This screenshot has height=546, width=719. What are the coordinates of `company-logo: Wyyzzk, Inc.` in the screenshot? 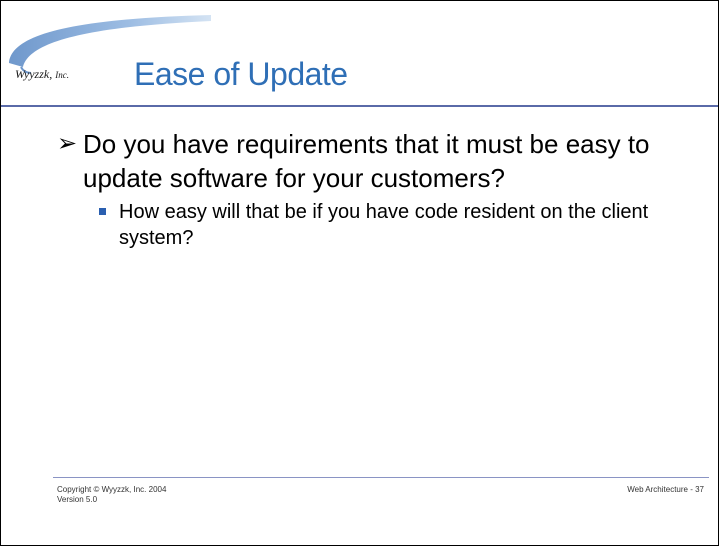 It's located at (42, 74).